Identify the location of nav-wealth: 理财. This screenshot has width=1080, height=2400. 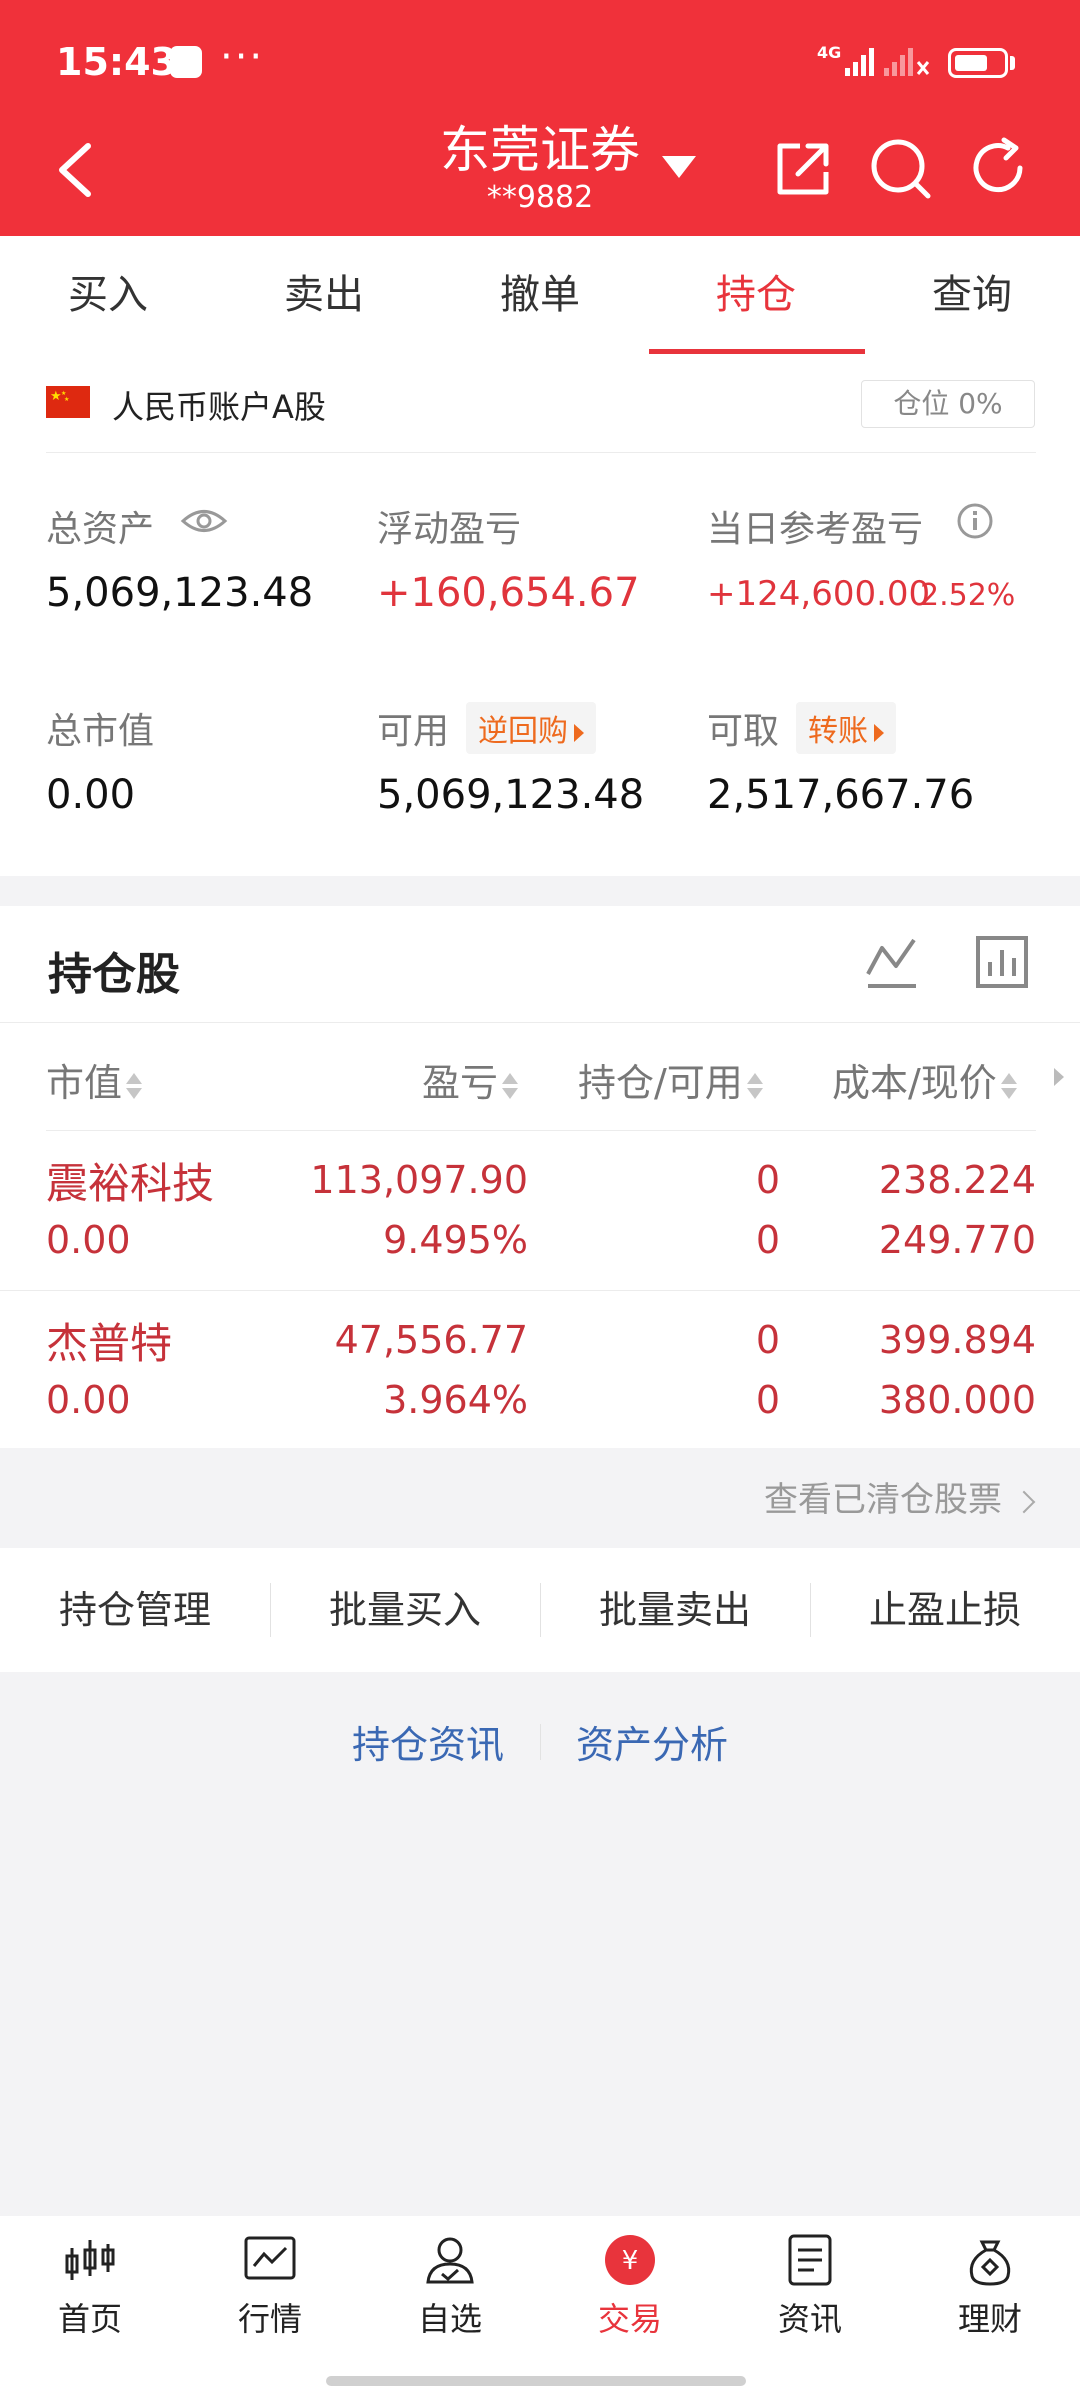
(990, 2286).